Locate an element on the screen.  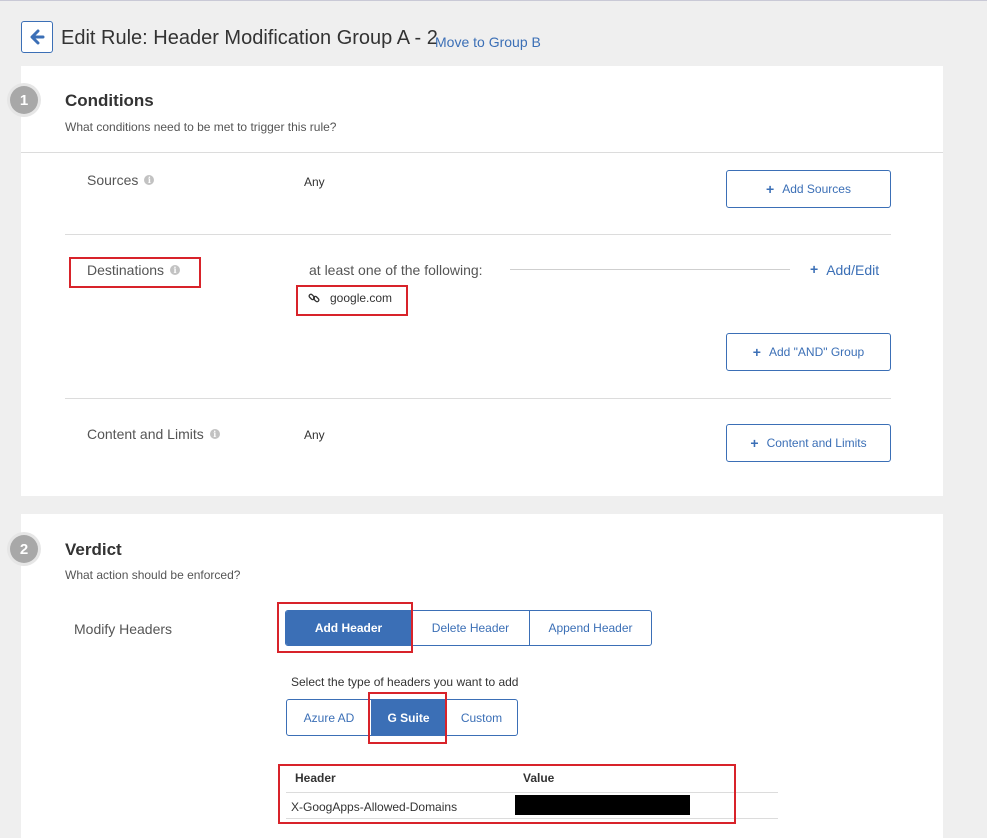
destinations-label: Destinations i is located at coordinates (134, 270).